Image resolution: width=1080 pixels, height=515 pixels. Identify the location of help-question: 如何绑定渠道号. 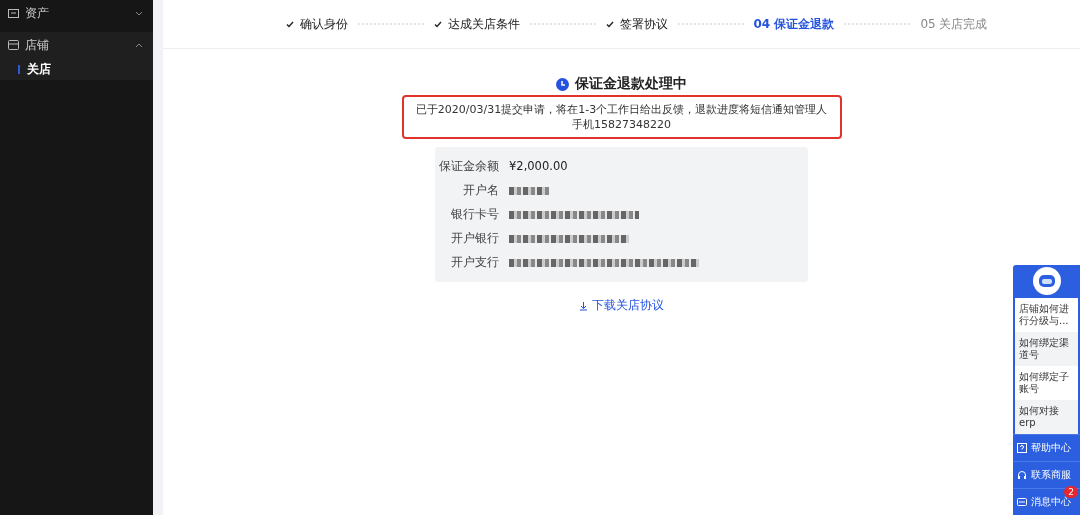
(1046, 349).